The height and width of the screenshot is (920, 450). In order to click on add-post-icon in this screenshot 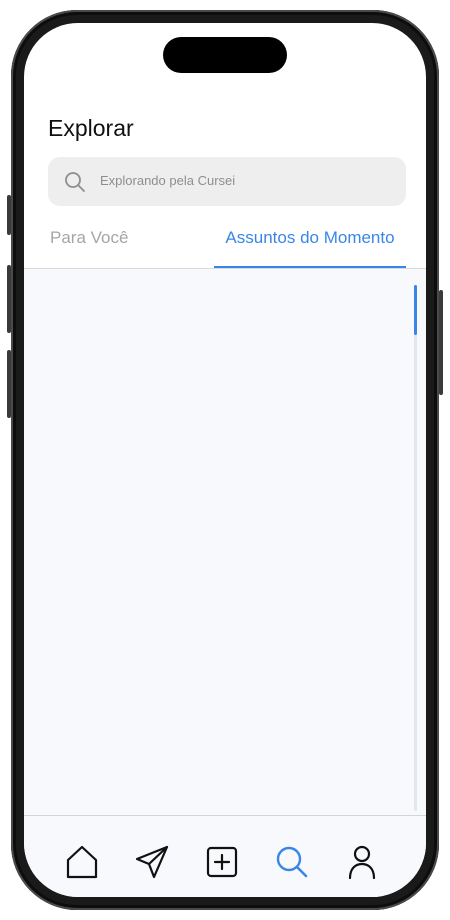, I will do `click(222, 862)`.